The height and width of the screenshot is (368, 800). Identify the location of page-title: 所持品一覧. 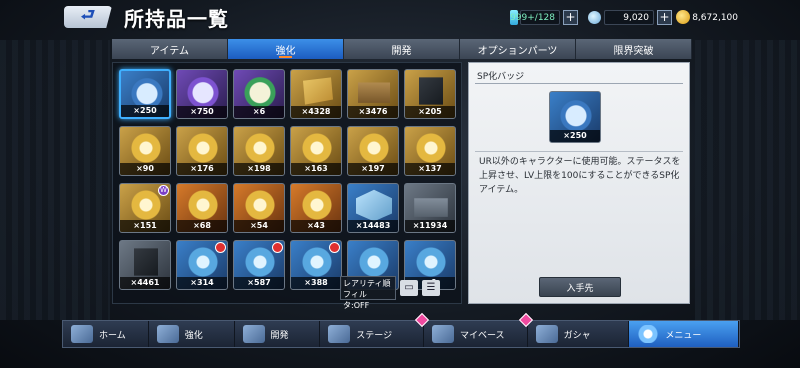
(176, 19).